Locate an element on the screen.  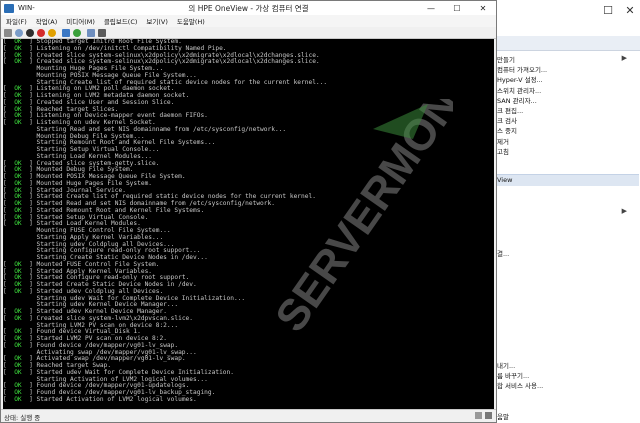
turn-off-icon is located at coordinates (30, 32).